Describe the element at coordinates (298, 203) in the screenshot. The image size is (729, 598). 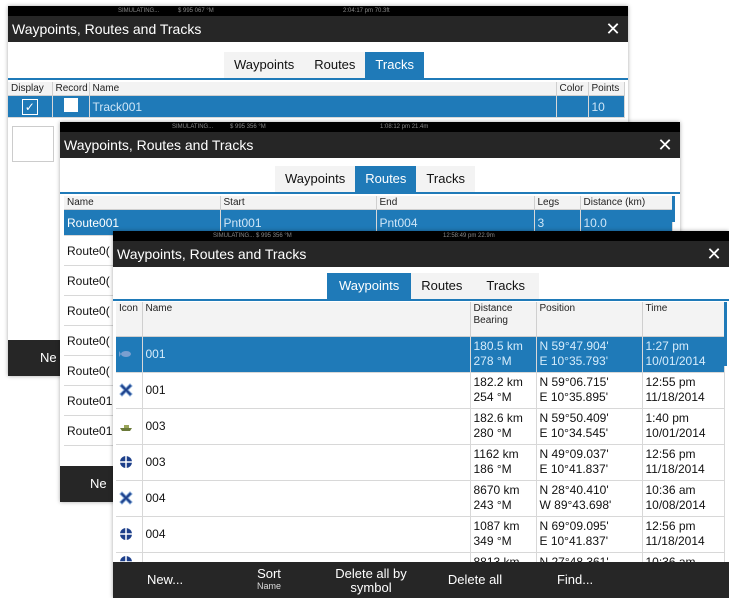
I see `column-header-start: Start` at that location.